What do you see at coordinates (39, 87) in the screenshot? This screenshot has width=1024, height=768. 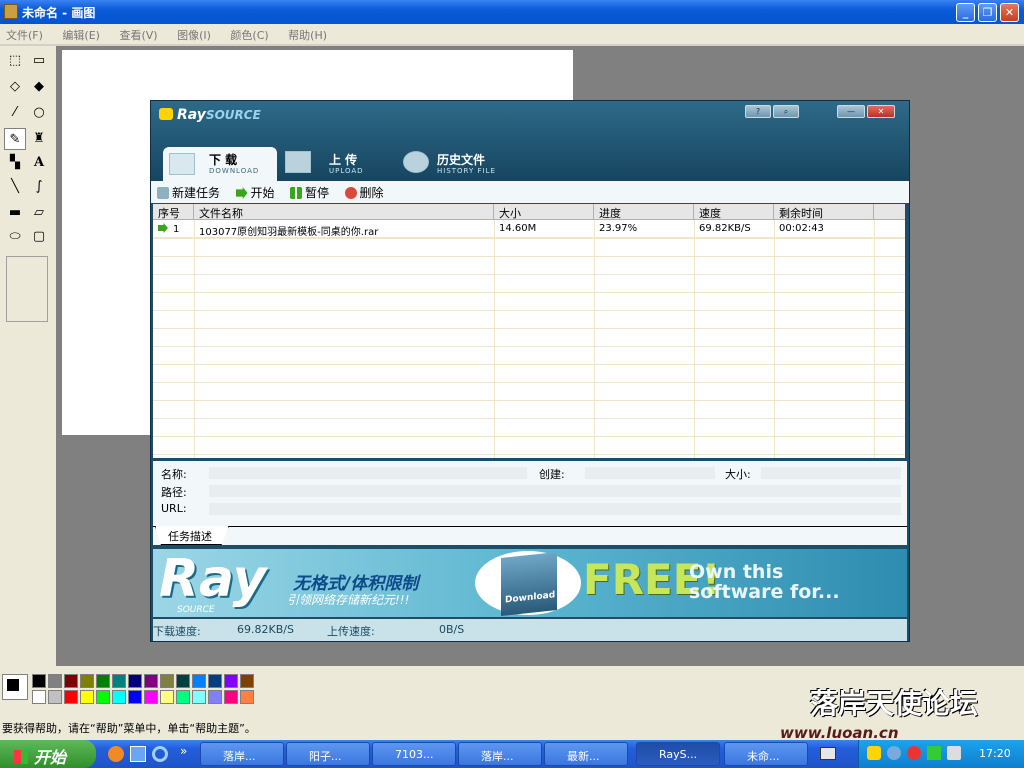 I see `fill-icon: ◆` at bounding box center [39, 87].